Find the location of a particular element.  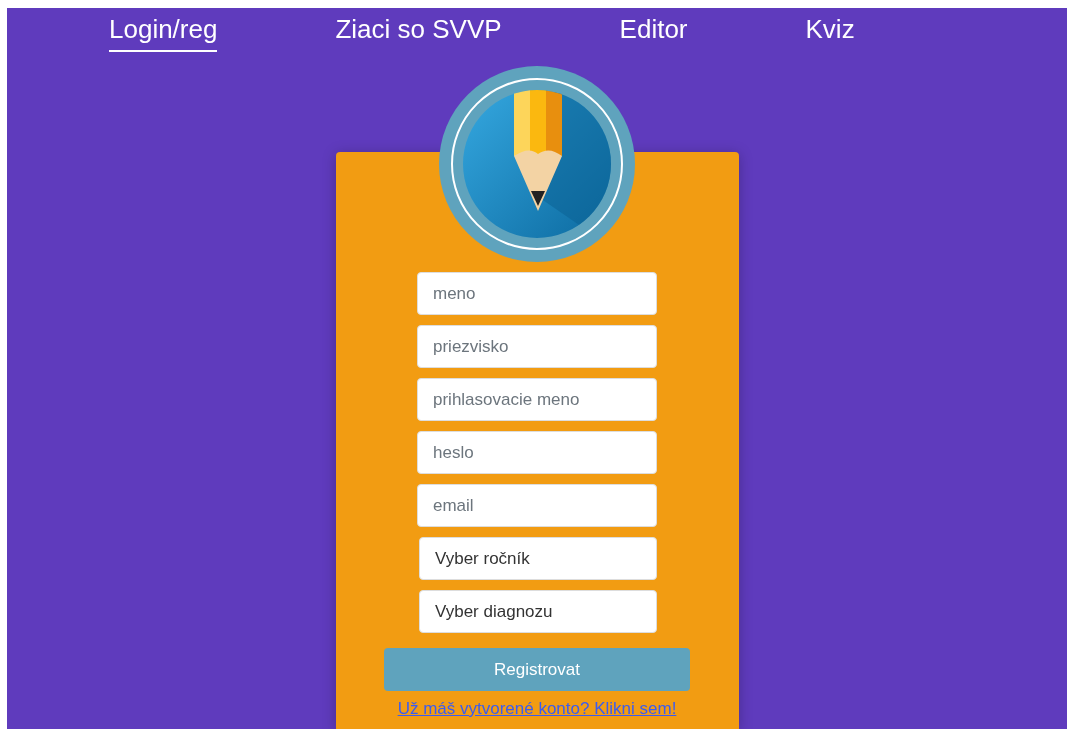

select-field: Vyber diagnozu is located at coordinates (538, 611).